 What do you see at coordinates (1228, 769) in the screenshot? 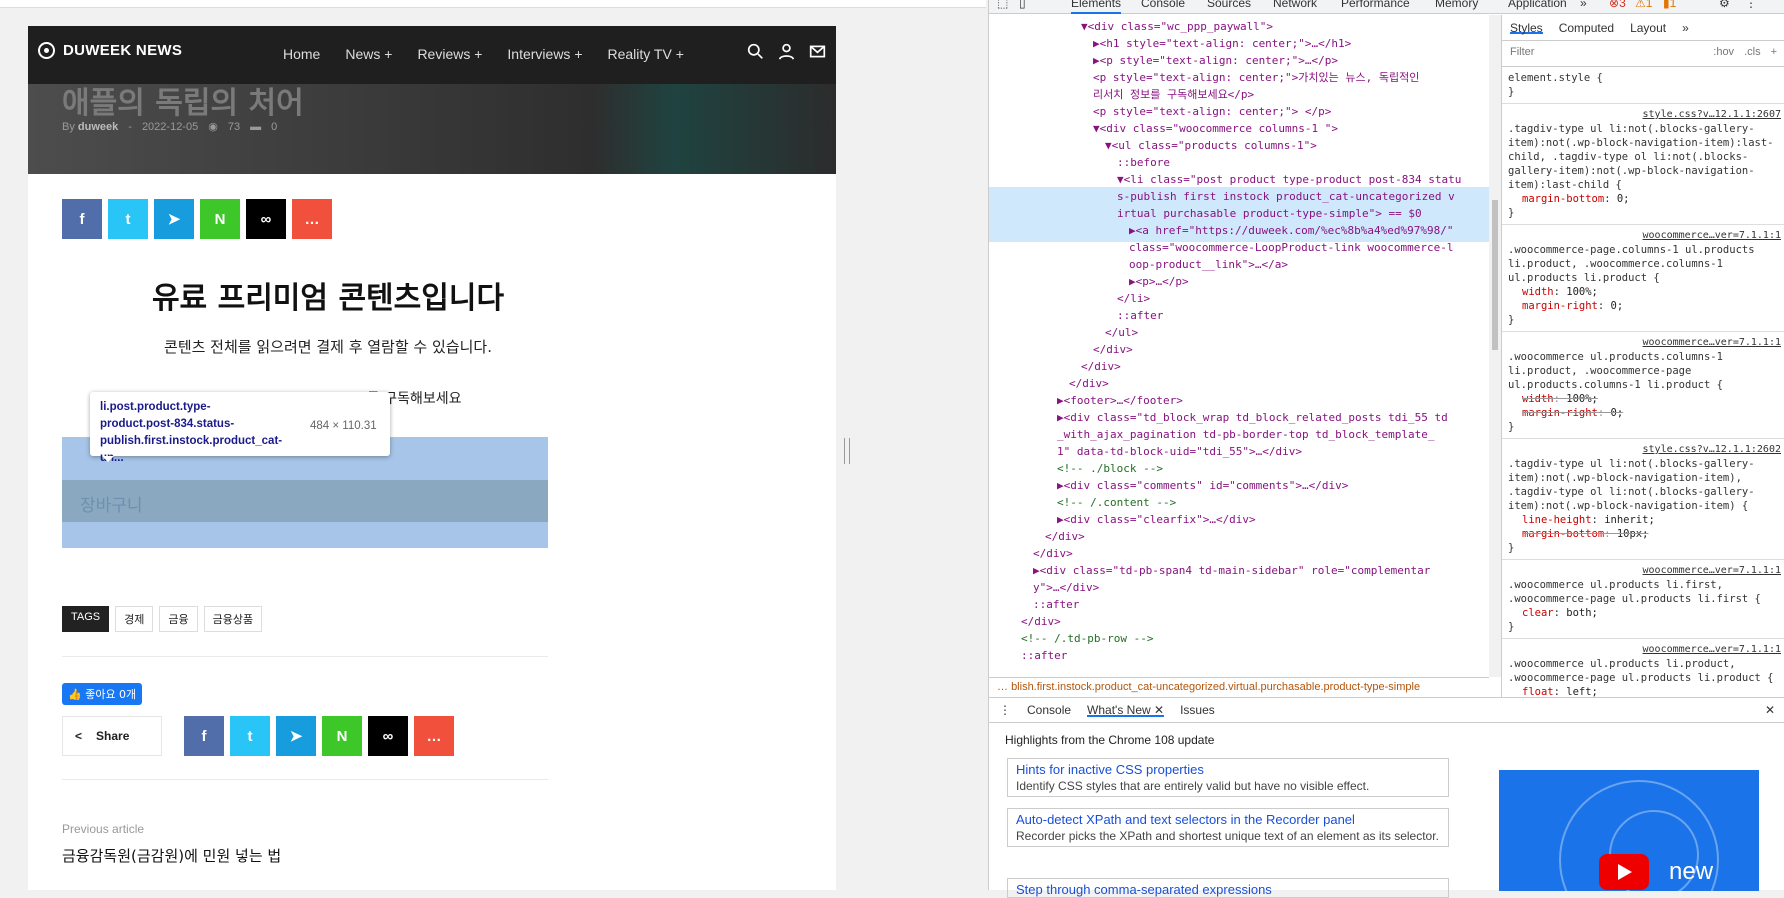
I see `card-title: Hints for inactive CSS properties` at bounding box center [1228, 769].